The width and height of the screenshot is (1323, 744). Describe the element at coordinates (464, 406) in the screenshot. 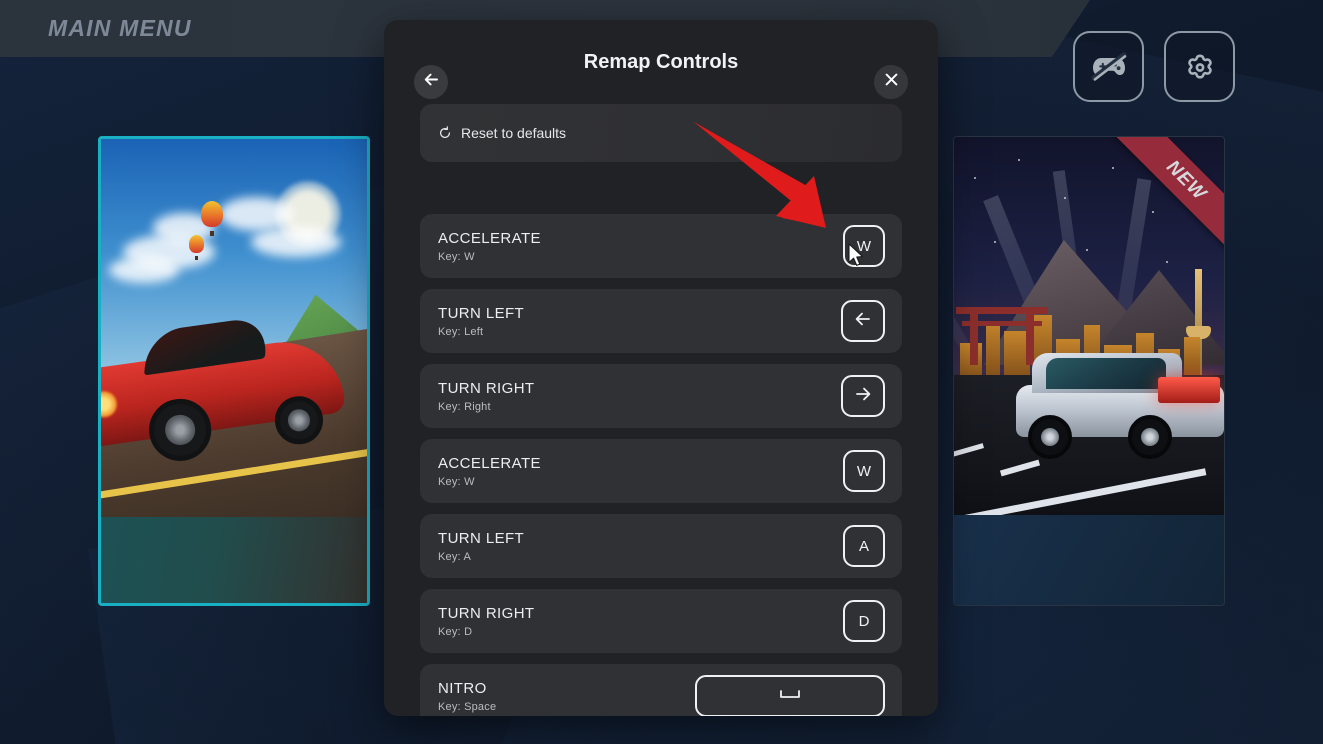

I see `binding-key-label: Key: Right` at that location.